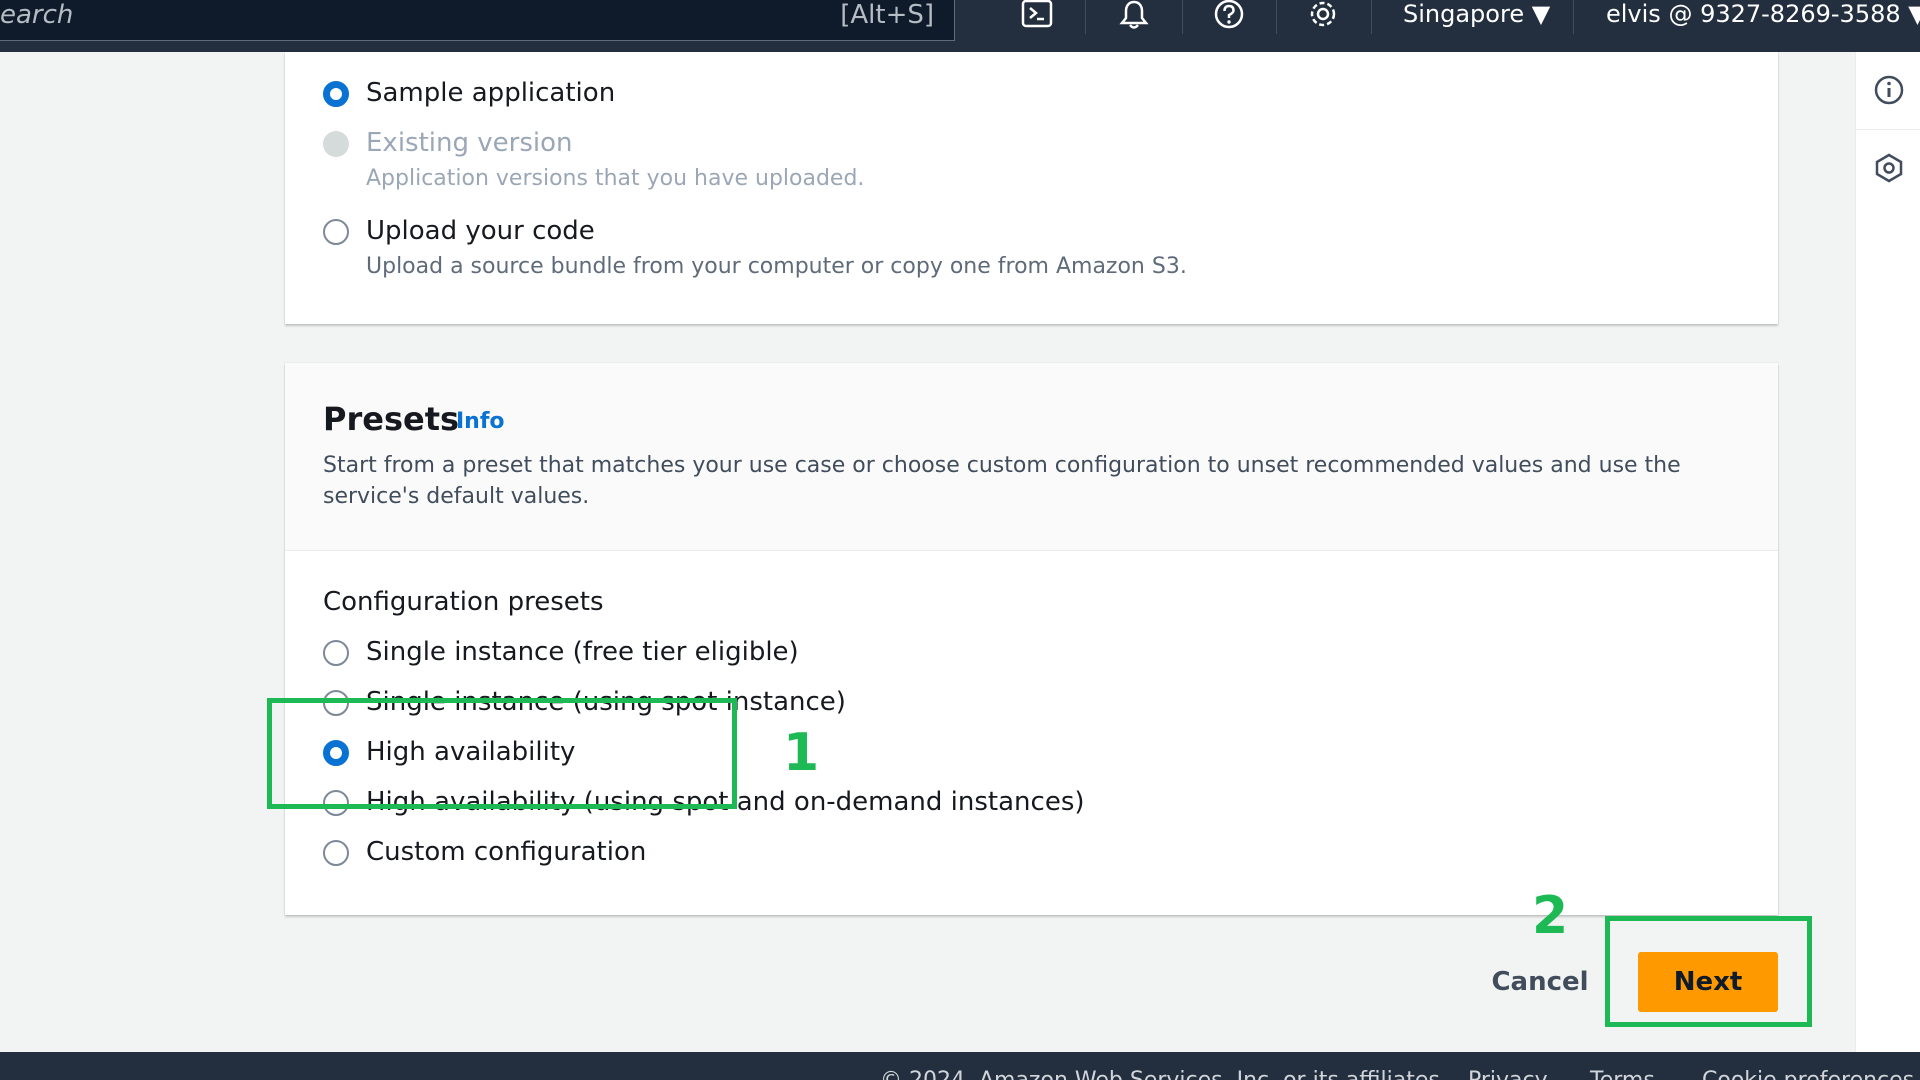 The width and height of the screenshot is (1920, 1080). What do you see at coordinates (1708, 971) in the screenshot?
I see `step2-highlight-box` at bounding box center [1708, 971].